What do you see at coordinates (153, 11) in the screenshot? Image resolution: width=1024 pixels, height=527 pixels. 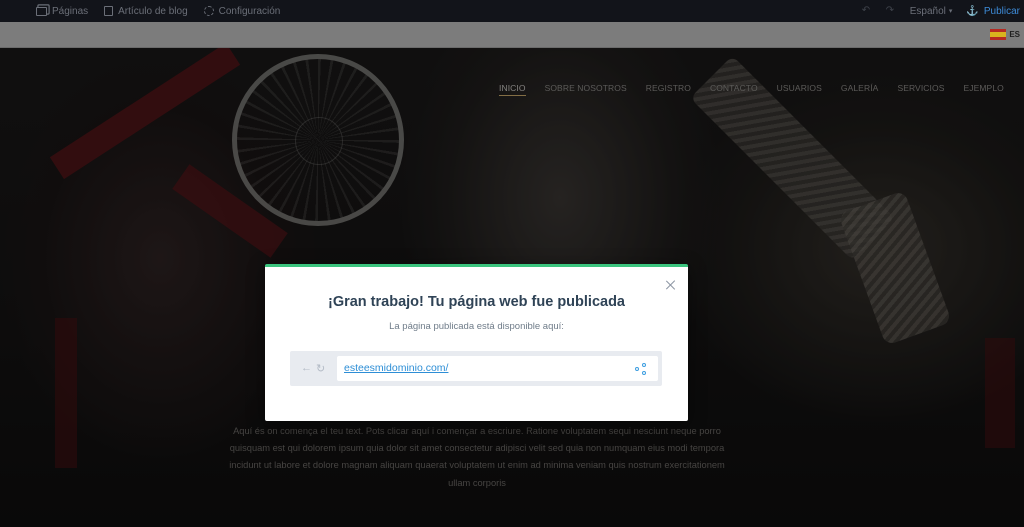 I see `blog-article-label: Artículo de blog` at bounding box center [153, 11].